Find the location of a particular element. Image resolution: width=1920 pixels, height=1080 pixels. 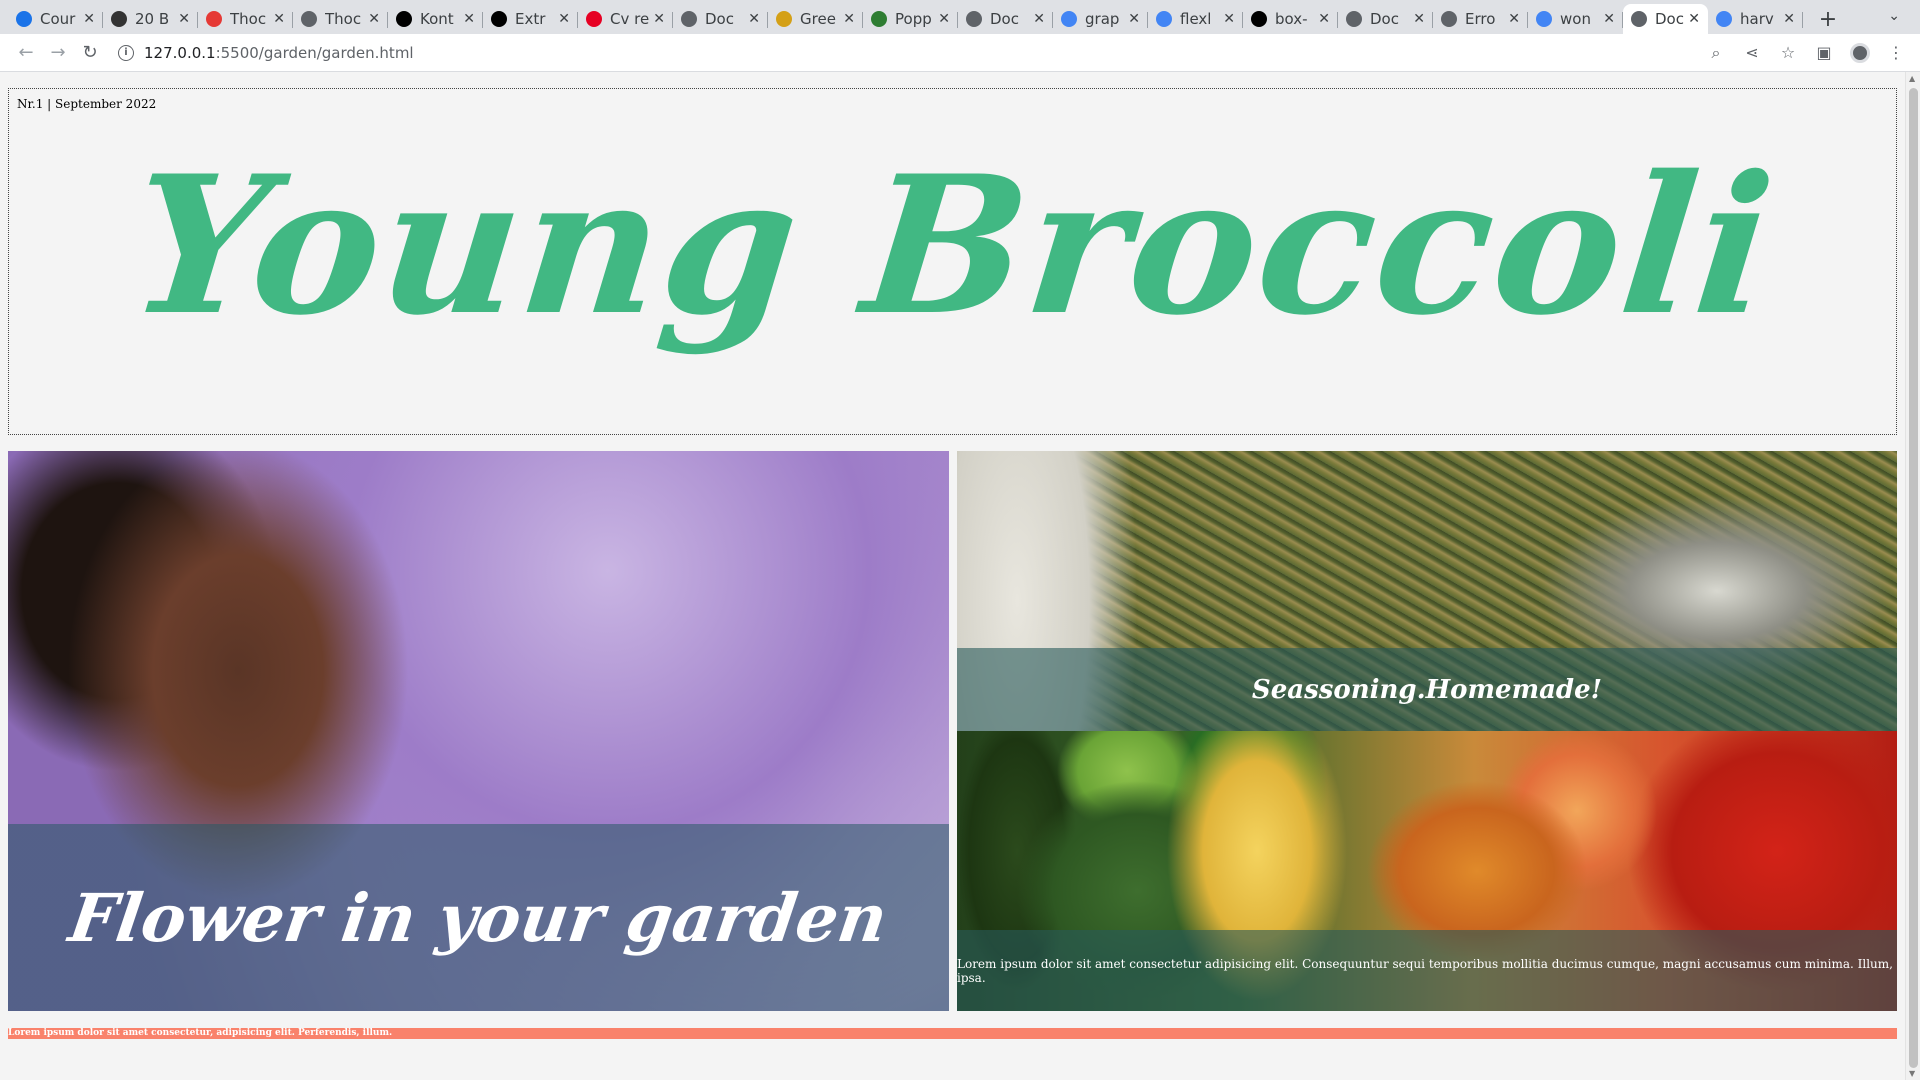

browser-tab: Cour ✕ is located at coordinates (55, 19).